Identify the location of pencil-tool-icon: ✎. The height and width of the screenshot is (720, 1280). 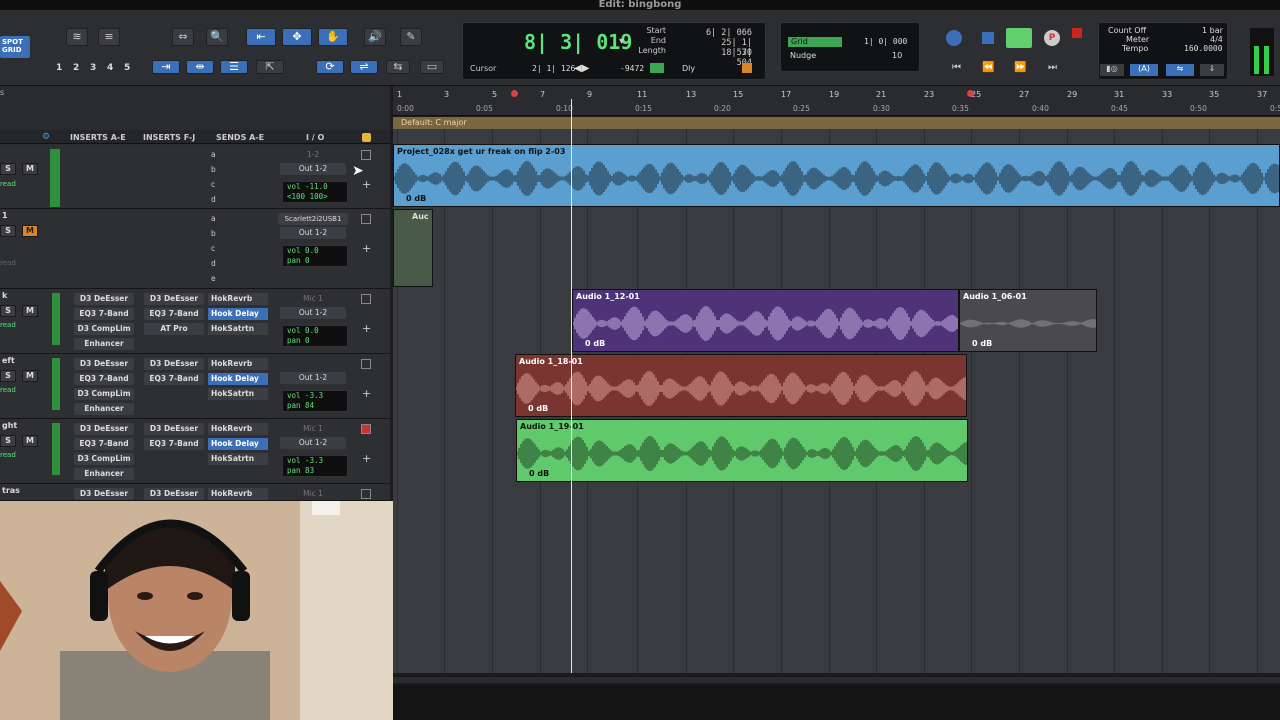
(411, 37).